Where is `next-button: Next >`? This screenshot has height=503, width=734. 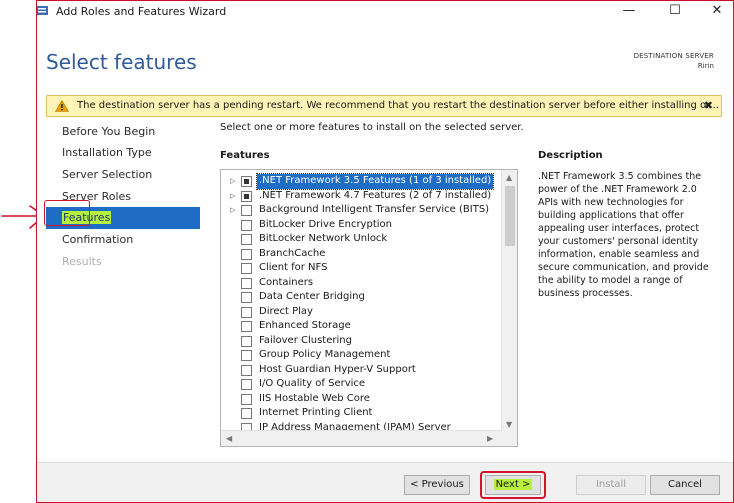
next-button: Next > is located at coordinates (513, 485).